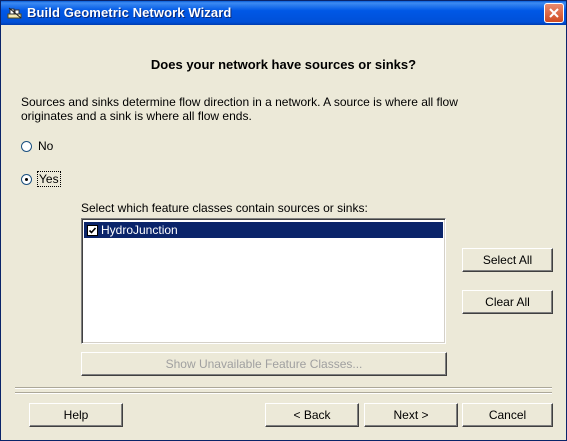 The image size is (567, 441). What do you see at coordinates (283, 64) in the screenshot?
I see `page-question: Does your network have sources or sinks?` at bounding box center [283, 64].